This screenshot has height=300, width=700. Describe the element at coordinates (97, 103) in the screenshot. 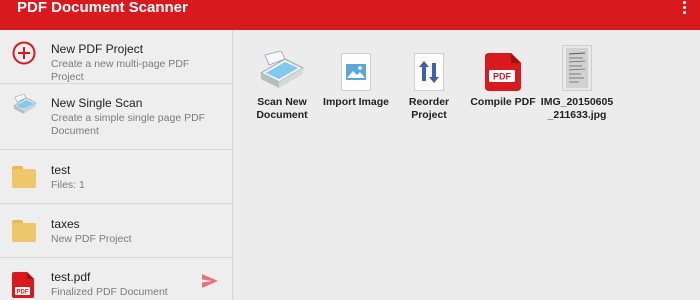

I see `item-title: New Single Scan` at that location.